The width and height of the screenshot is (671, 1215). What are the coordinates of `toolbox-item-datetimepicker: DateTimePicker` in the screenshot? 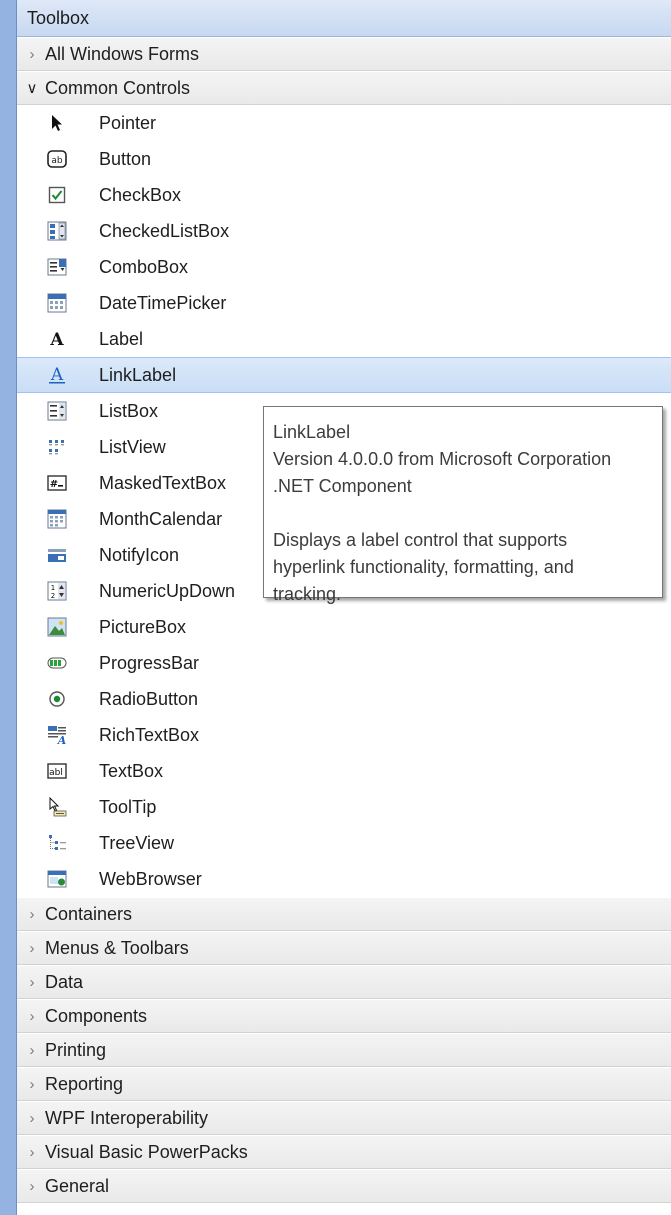 It's located at (344, 303).